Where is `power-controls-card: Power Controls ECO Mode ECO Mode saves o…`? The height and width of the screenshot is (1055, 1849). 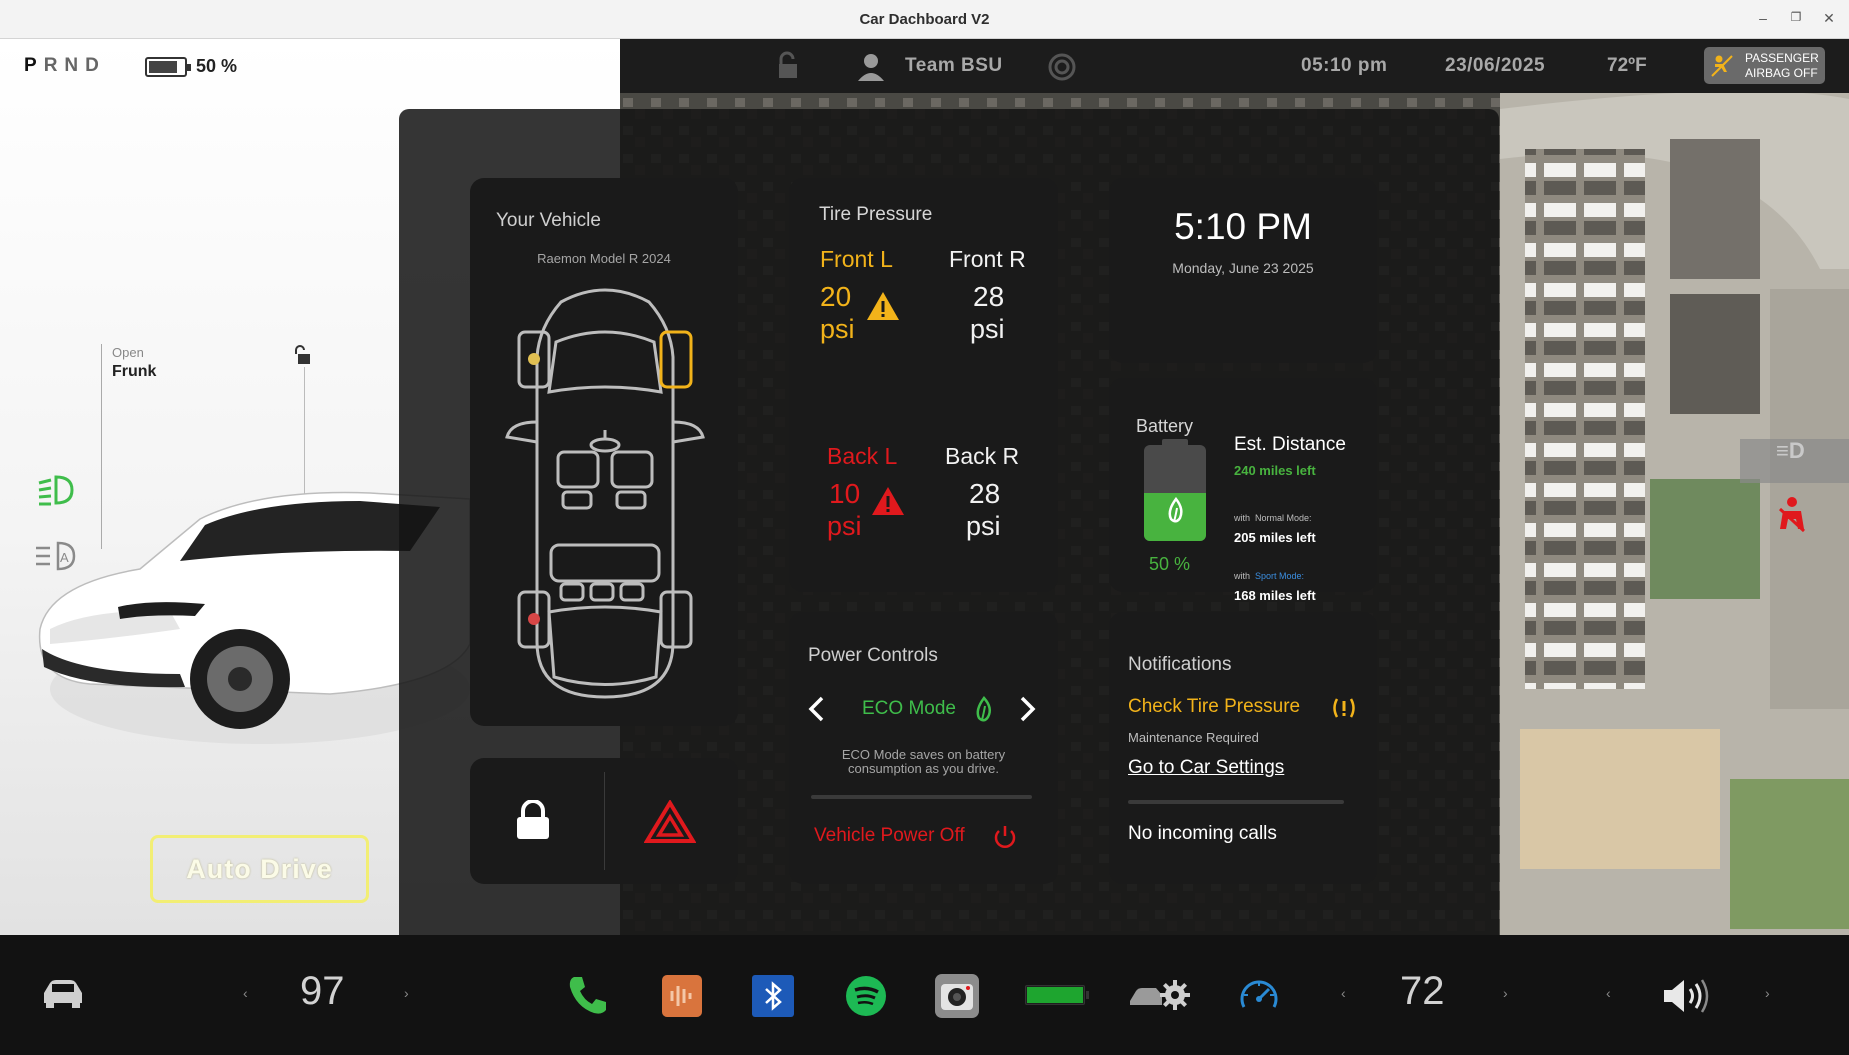
power-controls-card: Power Controls ECO Mode ECO Mode saves o… is located at coordinates (923, 748).